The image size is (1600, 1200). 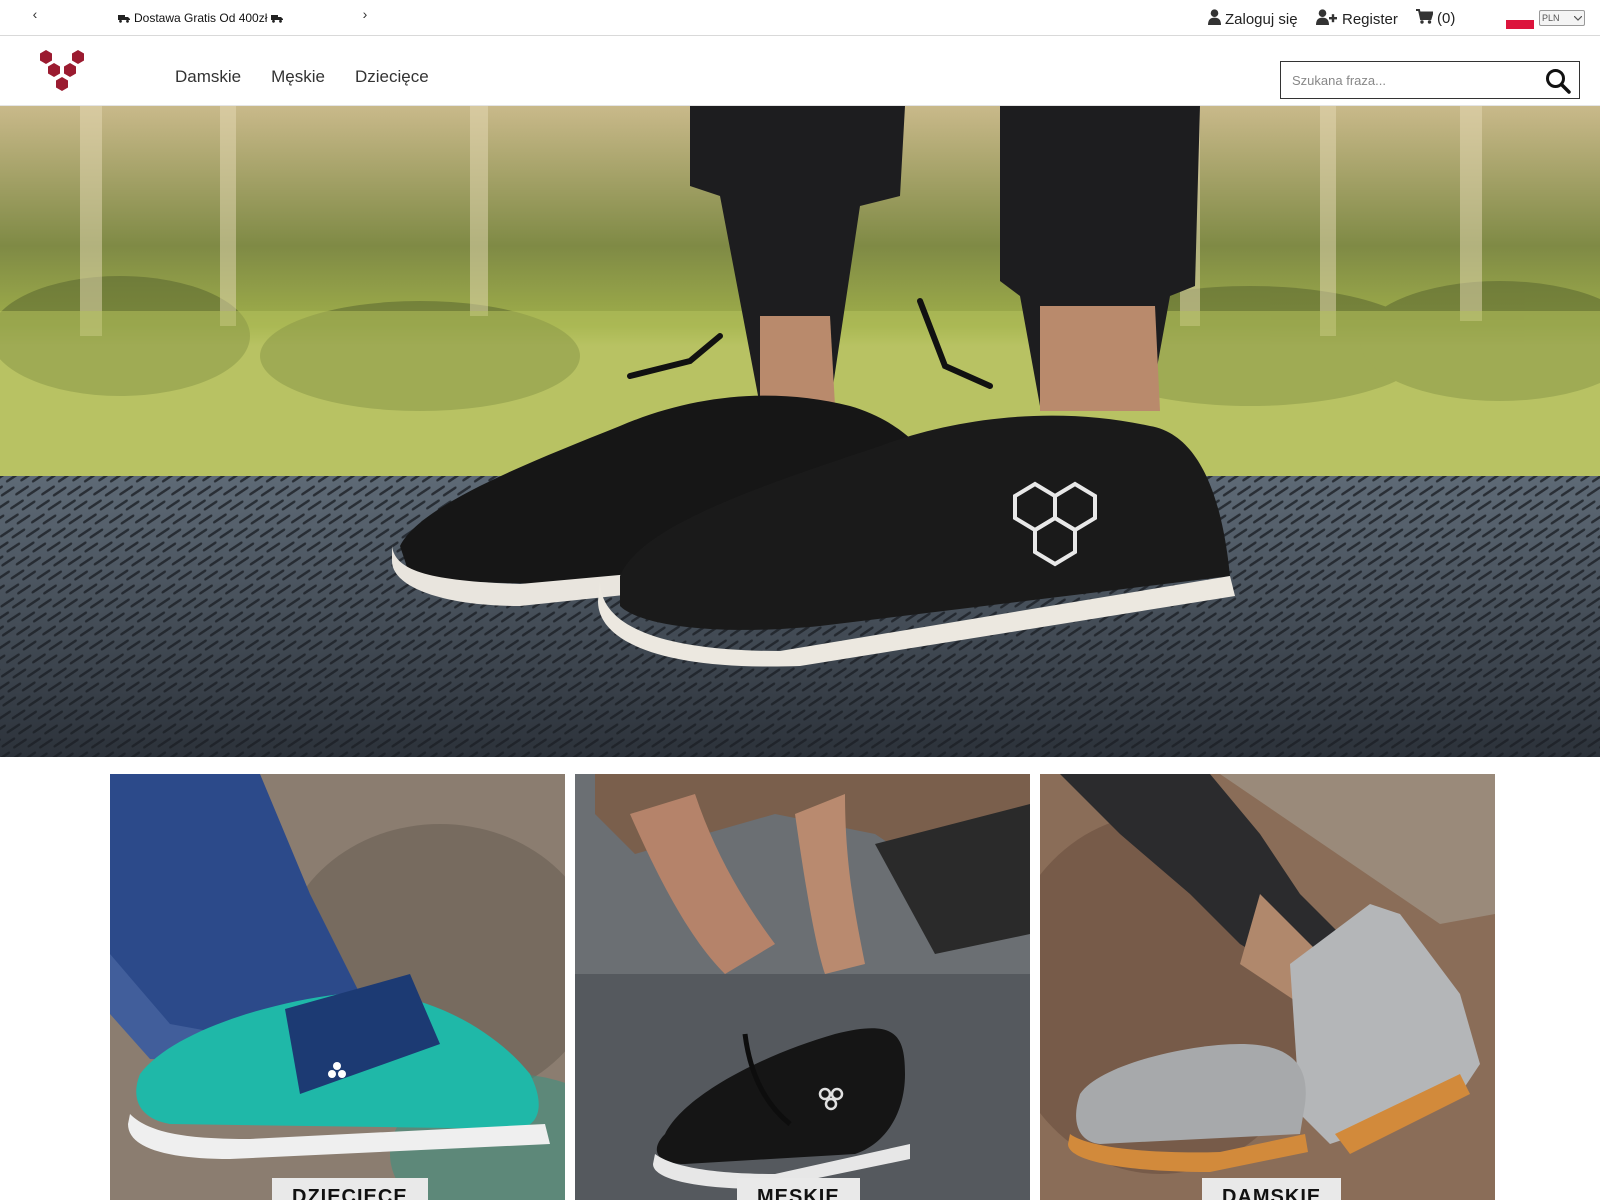 I want to click on nav-item-dzieciece: Dziecięce, so click(x=392, y=77).